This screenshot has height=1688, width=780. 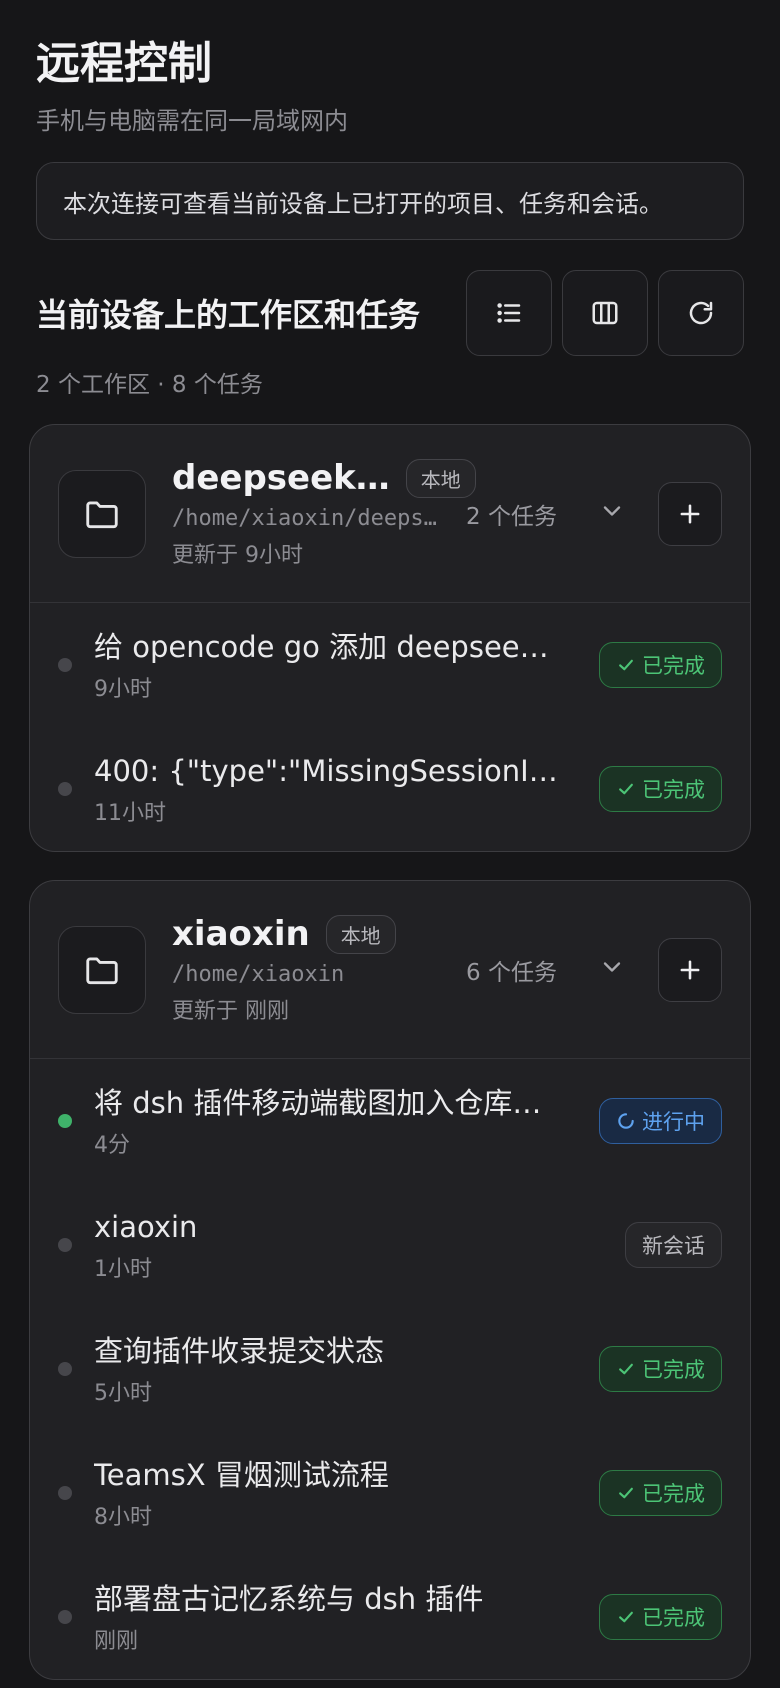 I want to click on task-row: TeamsX 冒烟测试流程 8小时 已完成, so click(x=390, y=1493).